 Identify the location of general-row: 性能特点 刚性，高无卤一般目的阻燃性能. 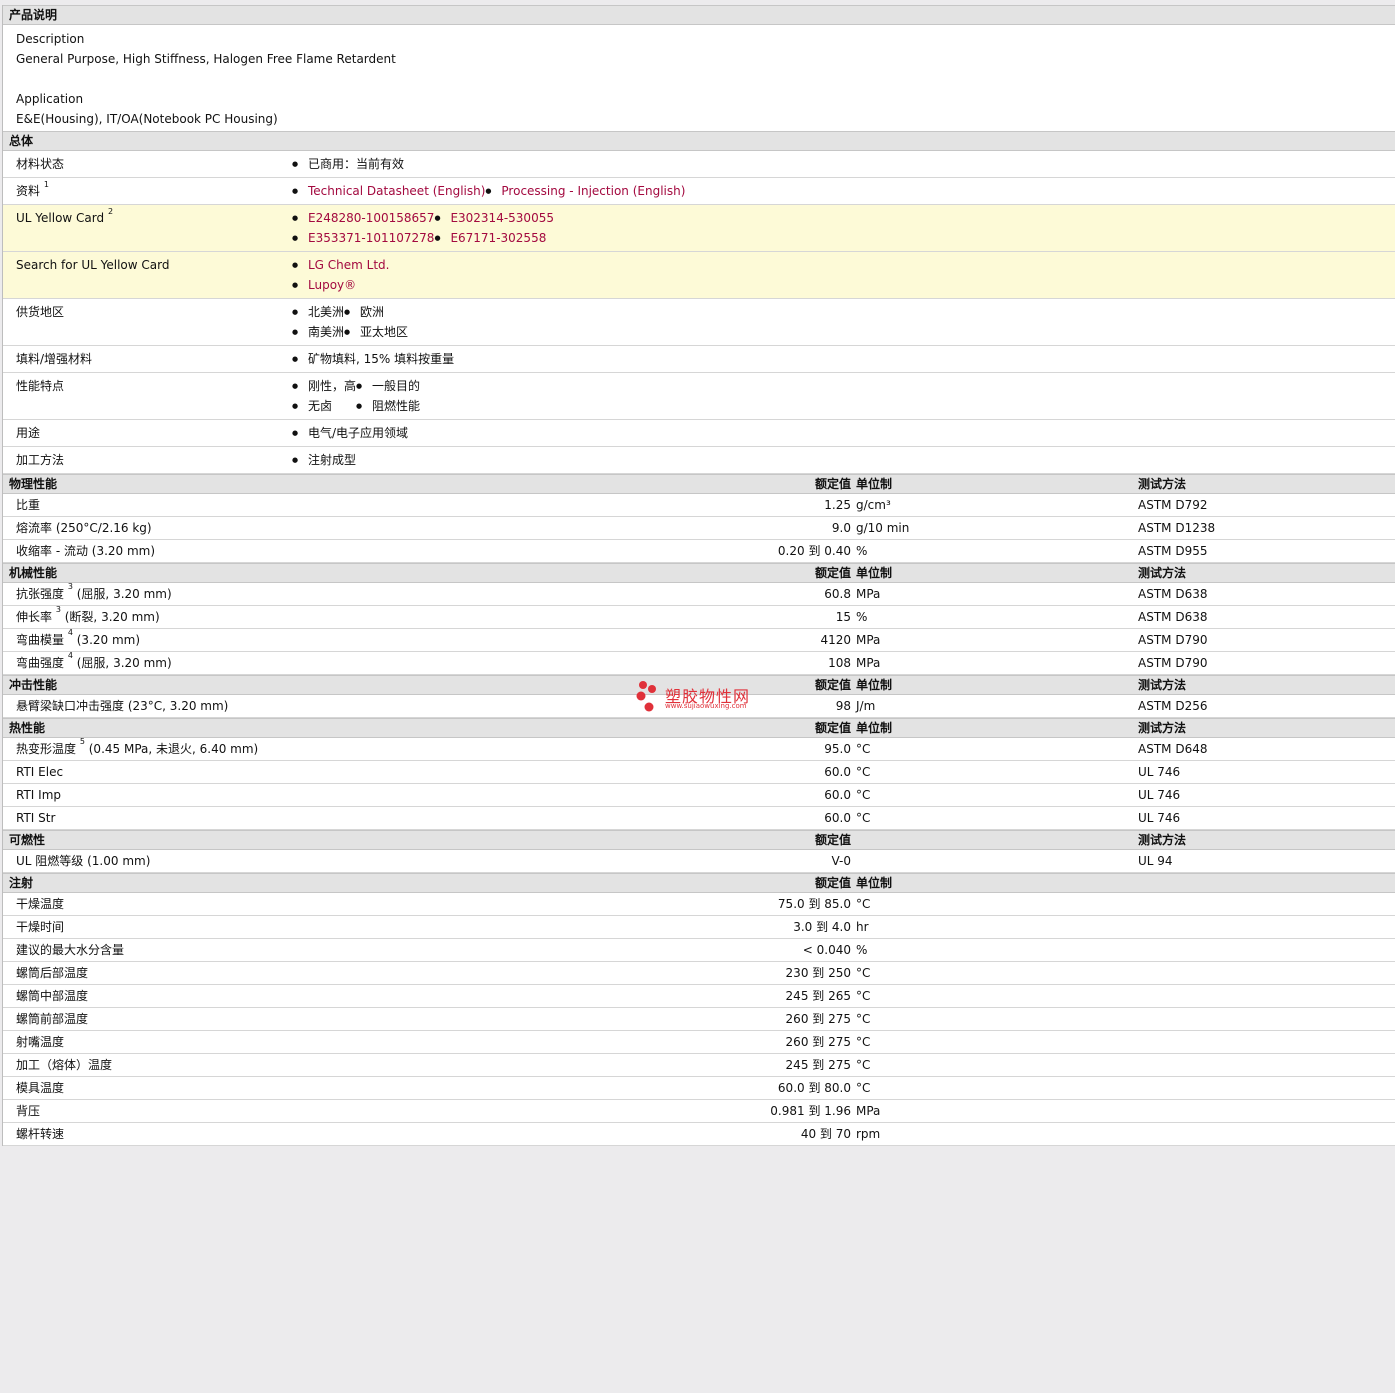
(699, 396).